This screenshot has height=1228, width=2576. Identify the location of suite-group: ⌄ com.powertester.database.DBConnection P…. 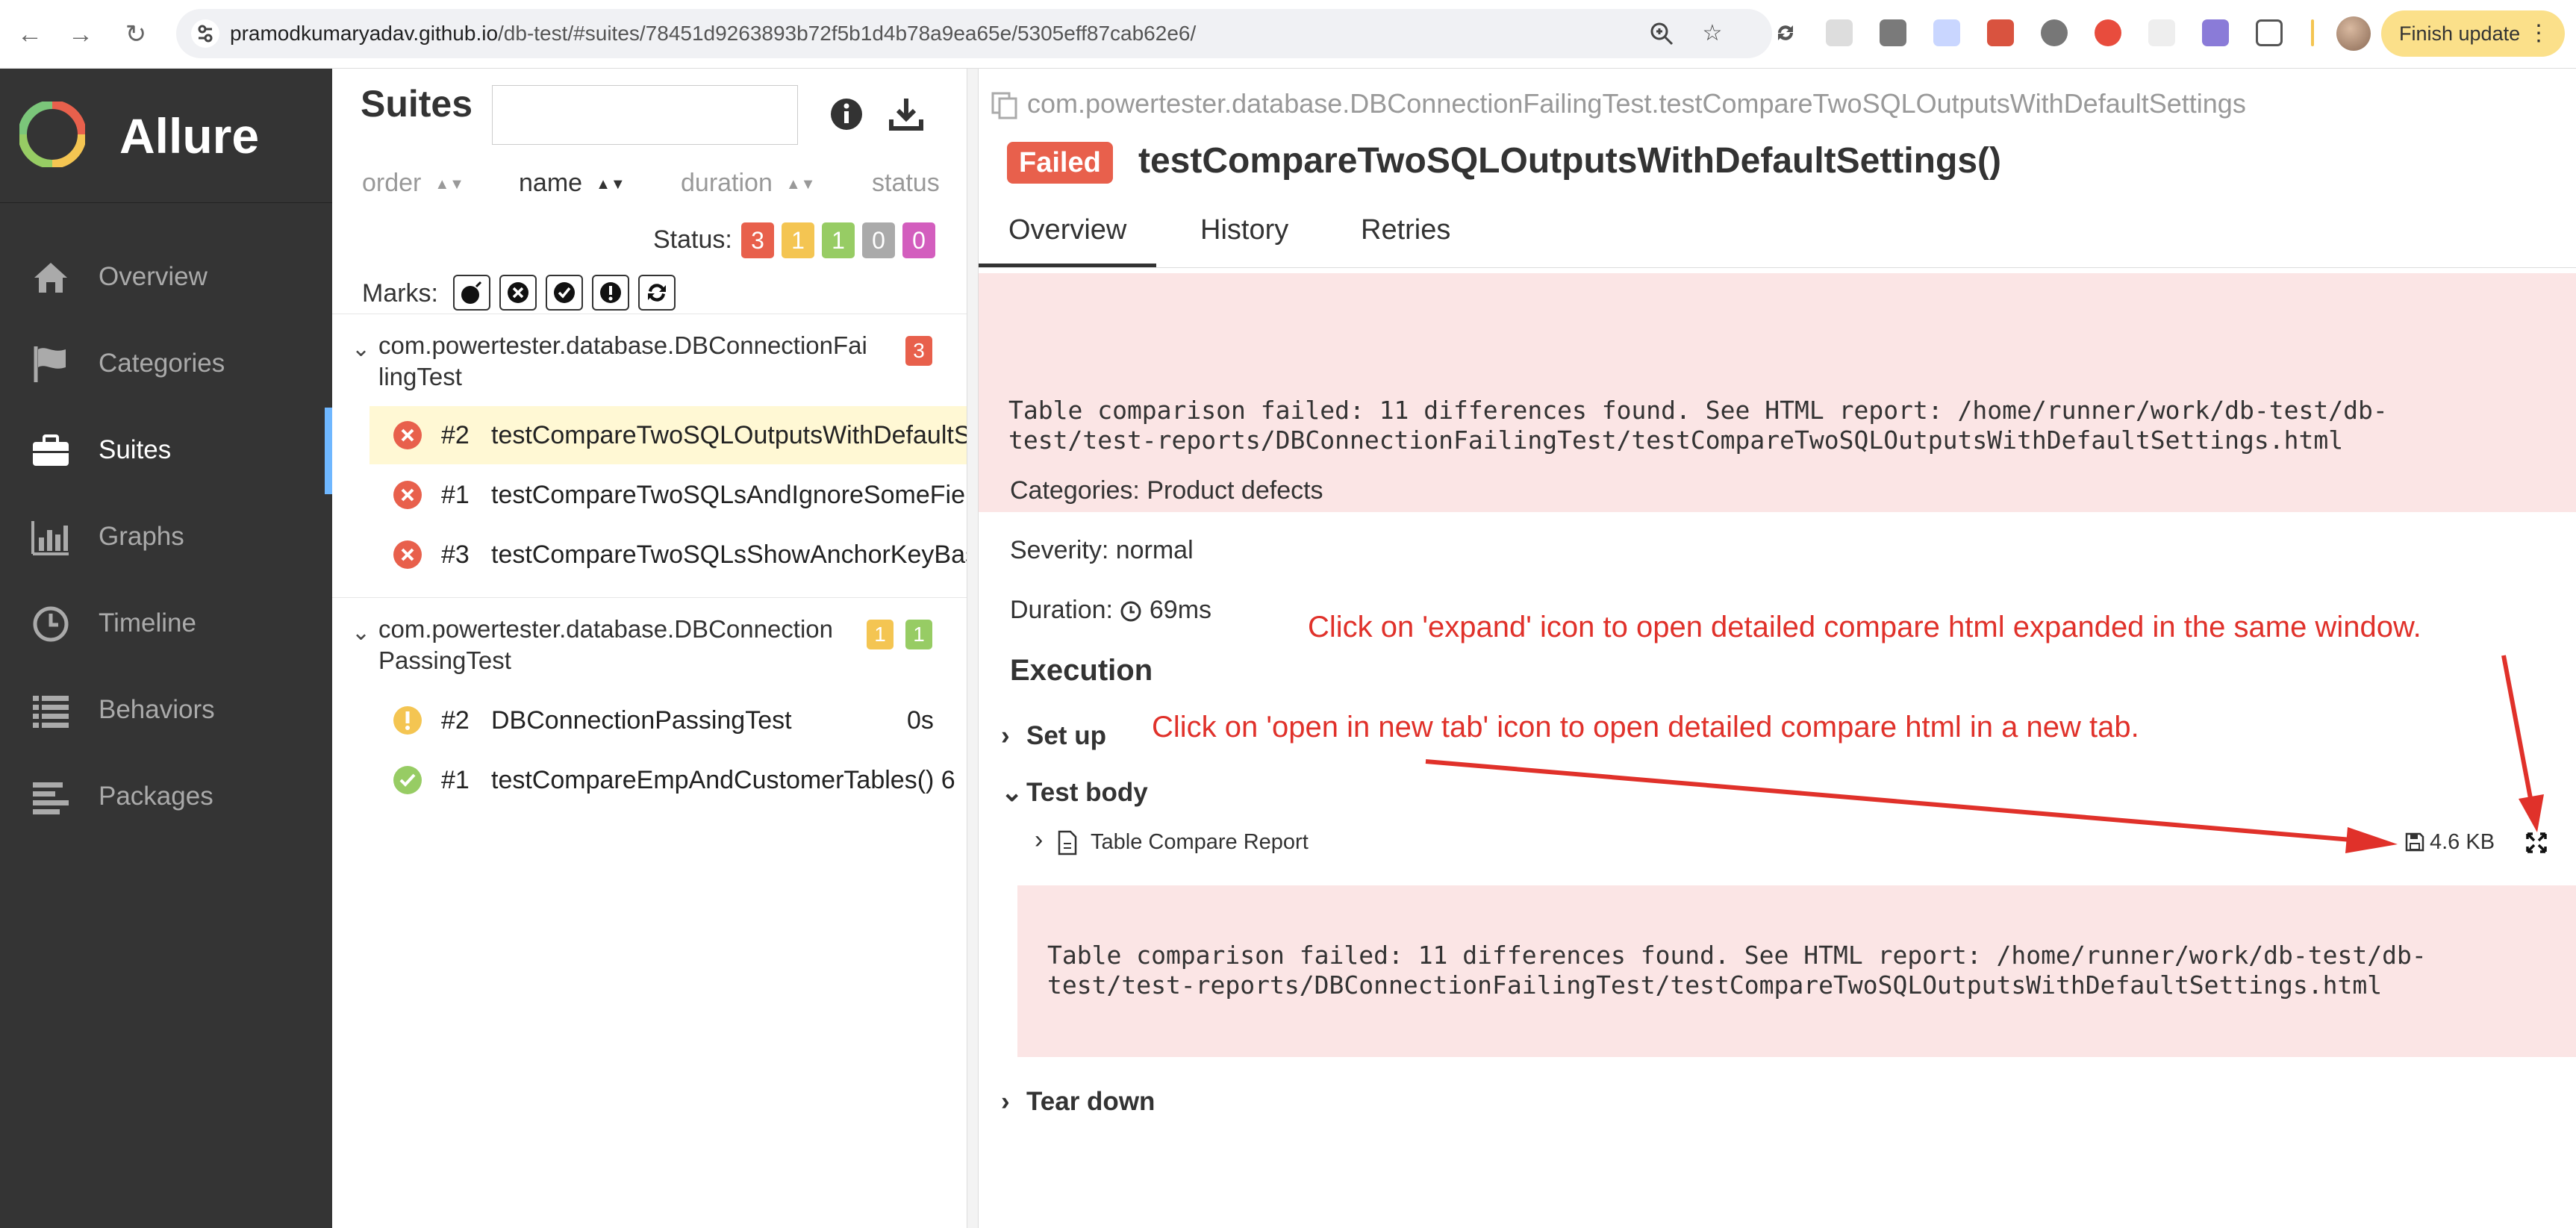
(649, 647).